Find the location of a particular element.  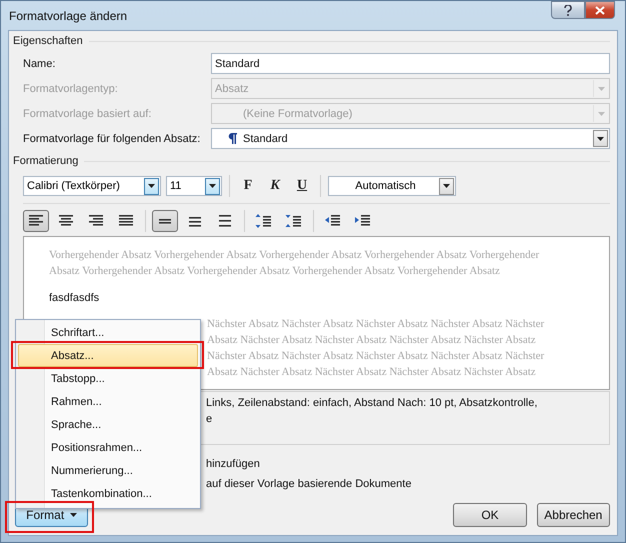

align-left-icon is located at coordinates (36, 221).